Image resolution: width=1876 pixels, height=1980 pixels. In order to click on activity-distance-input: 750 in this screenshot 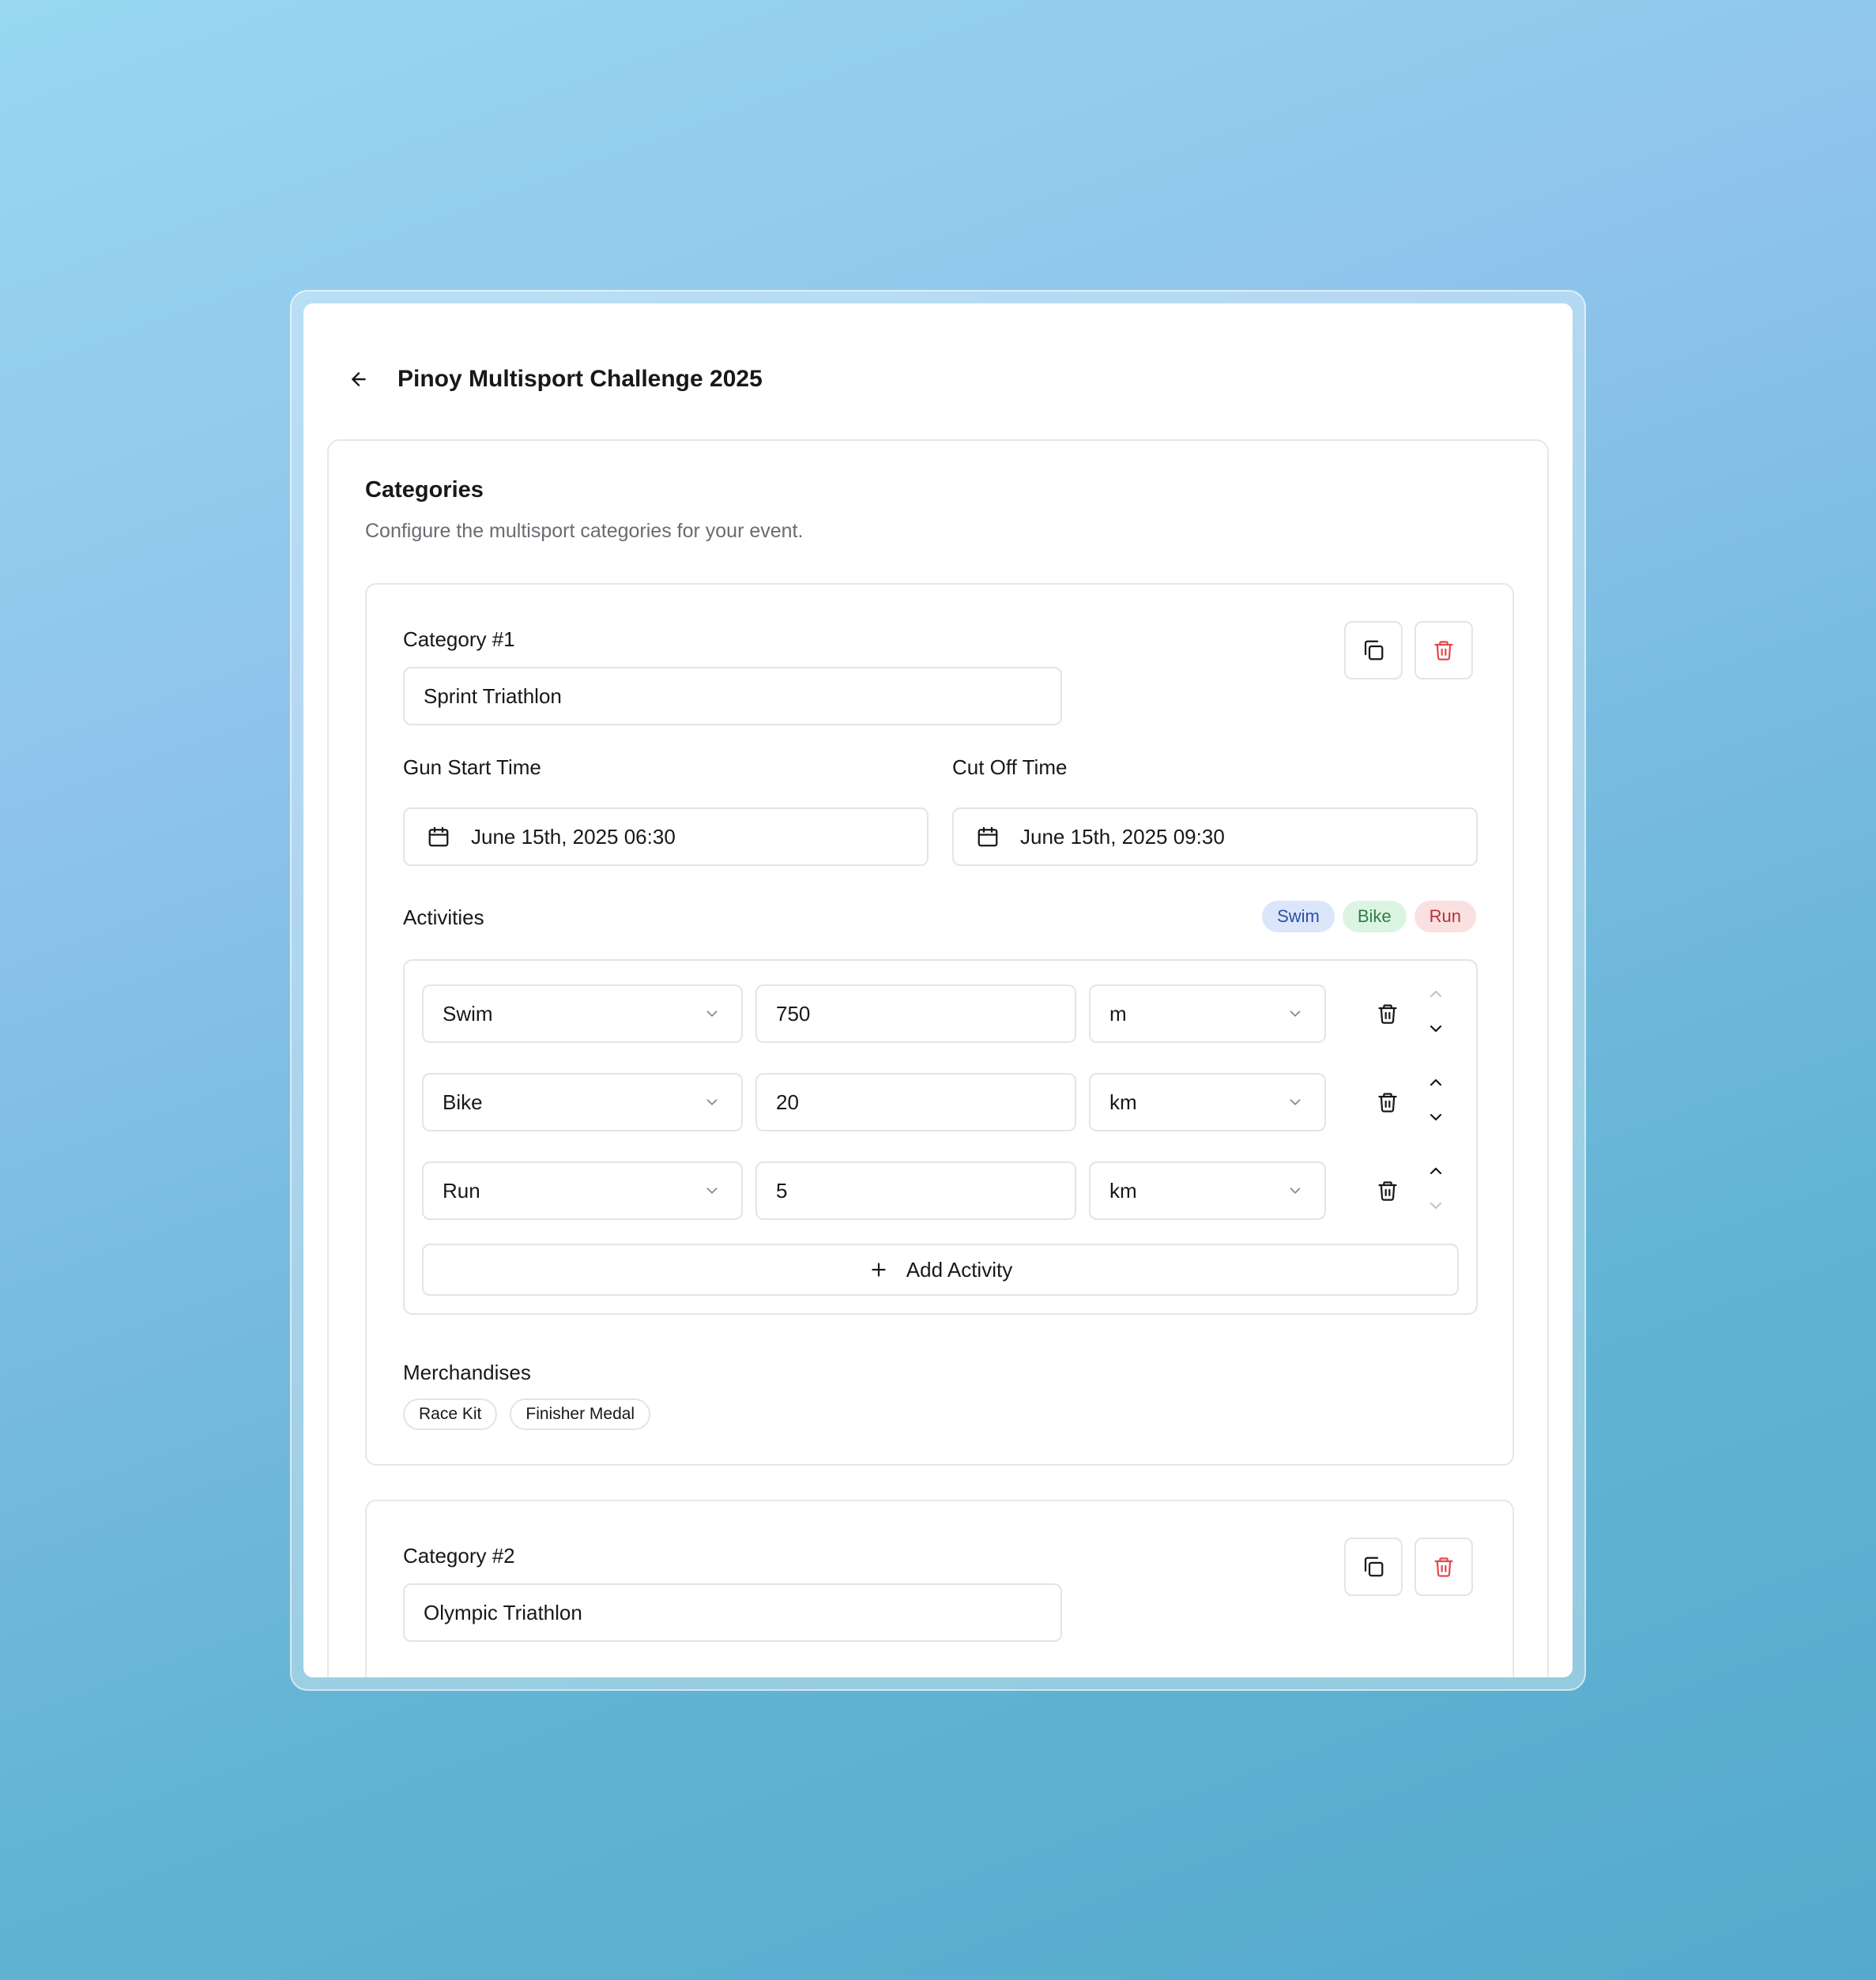, I will do `click(916, 1014)`.